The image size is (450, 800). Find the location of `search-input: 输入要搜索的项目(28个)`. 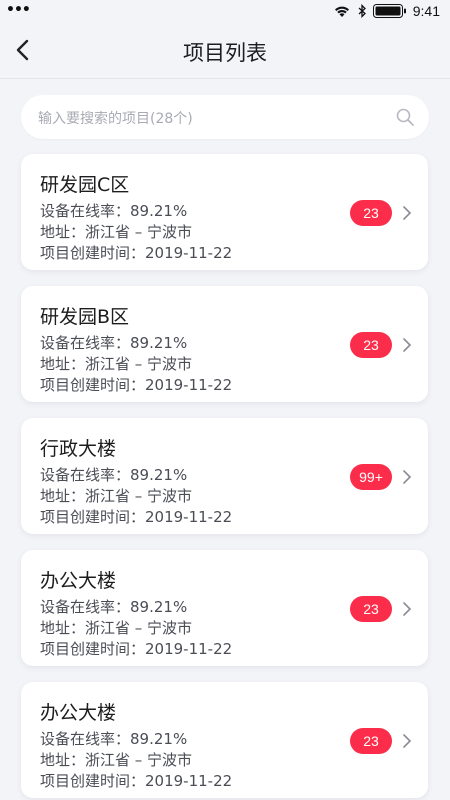

search-input: 输入要搜索的项目(28个) is located at coordinates (225, 117).